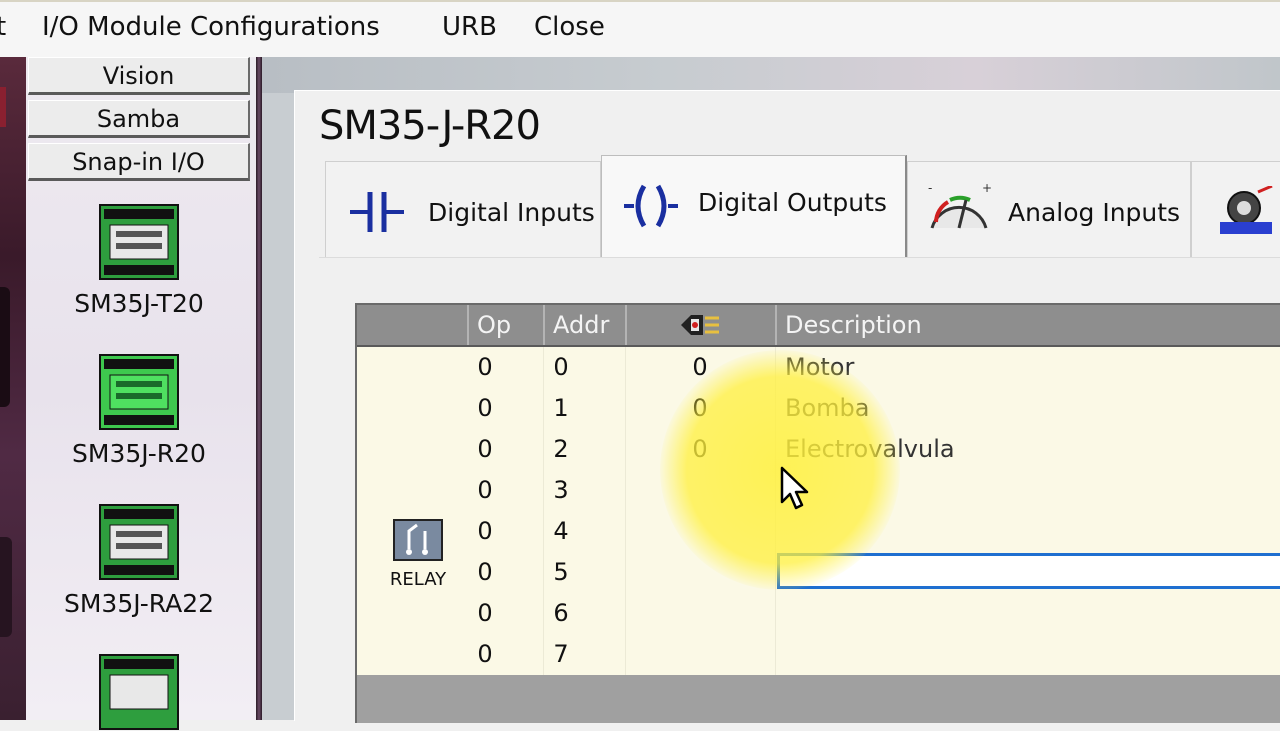 The image size is (1280, 731). I want to click on module-label: SM35J-R20, so click(139, 453).